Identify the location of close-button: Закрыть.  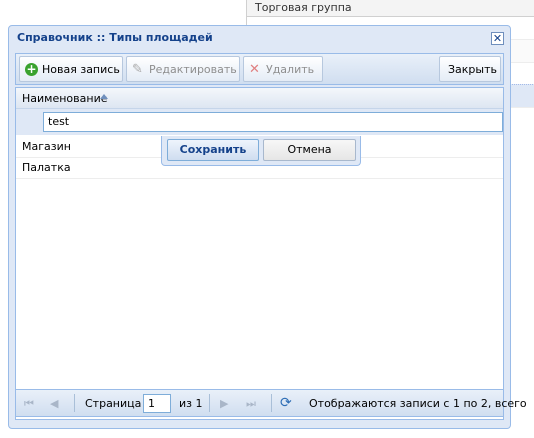
(470, 69).